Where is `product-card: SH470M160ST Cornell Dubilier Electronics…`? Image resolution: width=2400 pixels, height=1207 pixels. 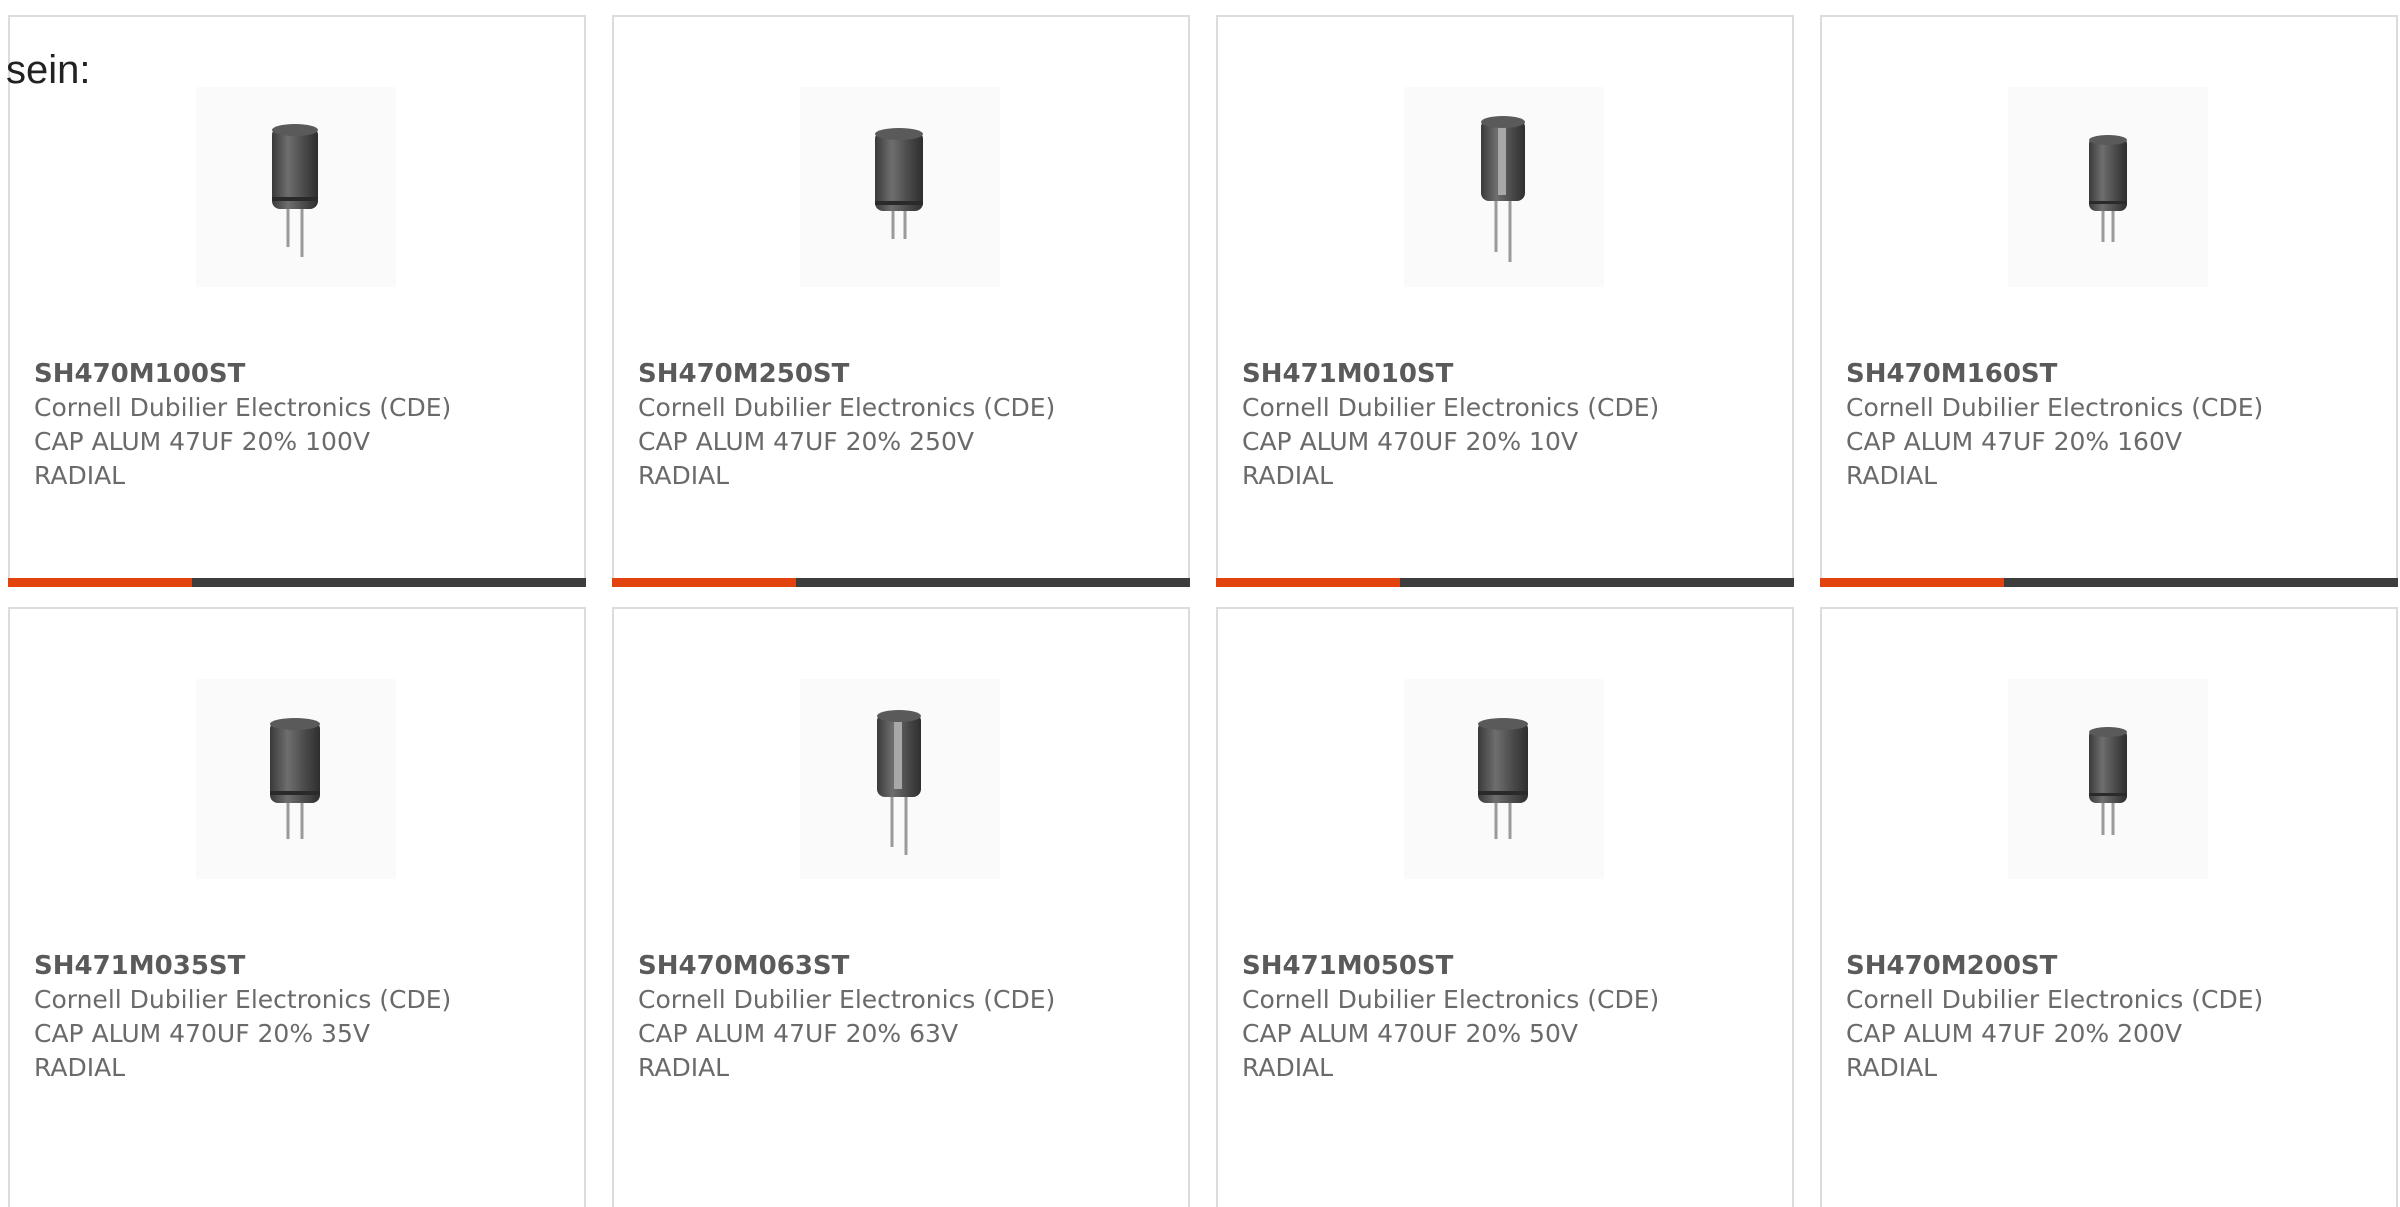 product-card: SH470M160ST Cornell Dubilier Electronics… is located at coordinates (2109, 301).